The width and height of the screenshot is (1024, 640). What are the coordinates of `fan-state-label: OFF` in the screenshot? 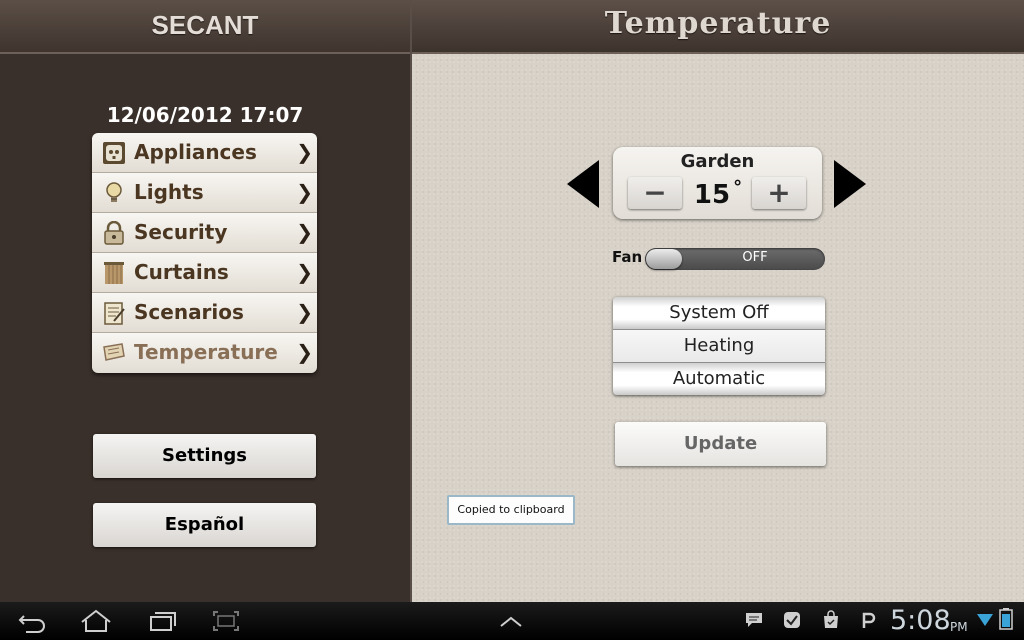 It's located at (755, 257).